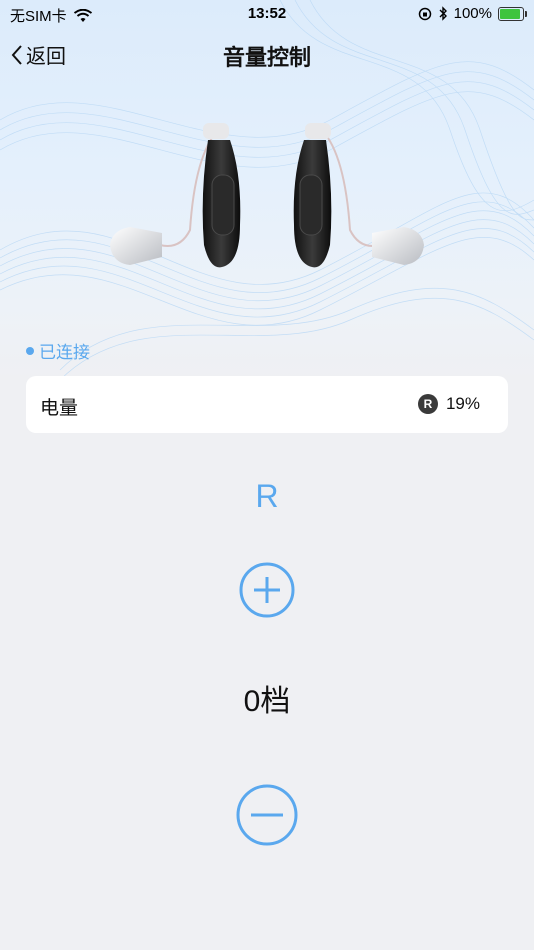 This screenshot has height=950, width=534. I want to click on nav-bar: 返回 音量控制, so click(267, 54).